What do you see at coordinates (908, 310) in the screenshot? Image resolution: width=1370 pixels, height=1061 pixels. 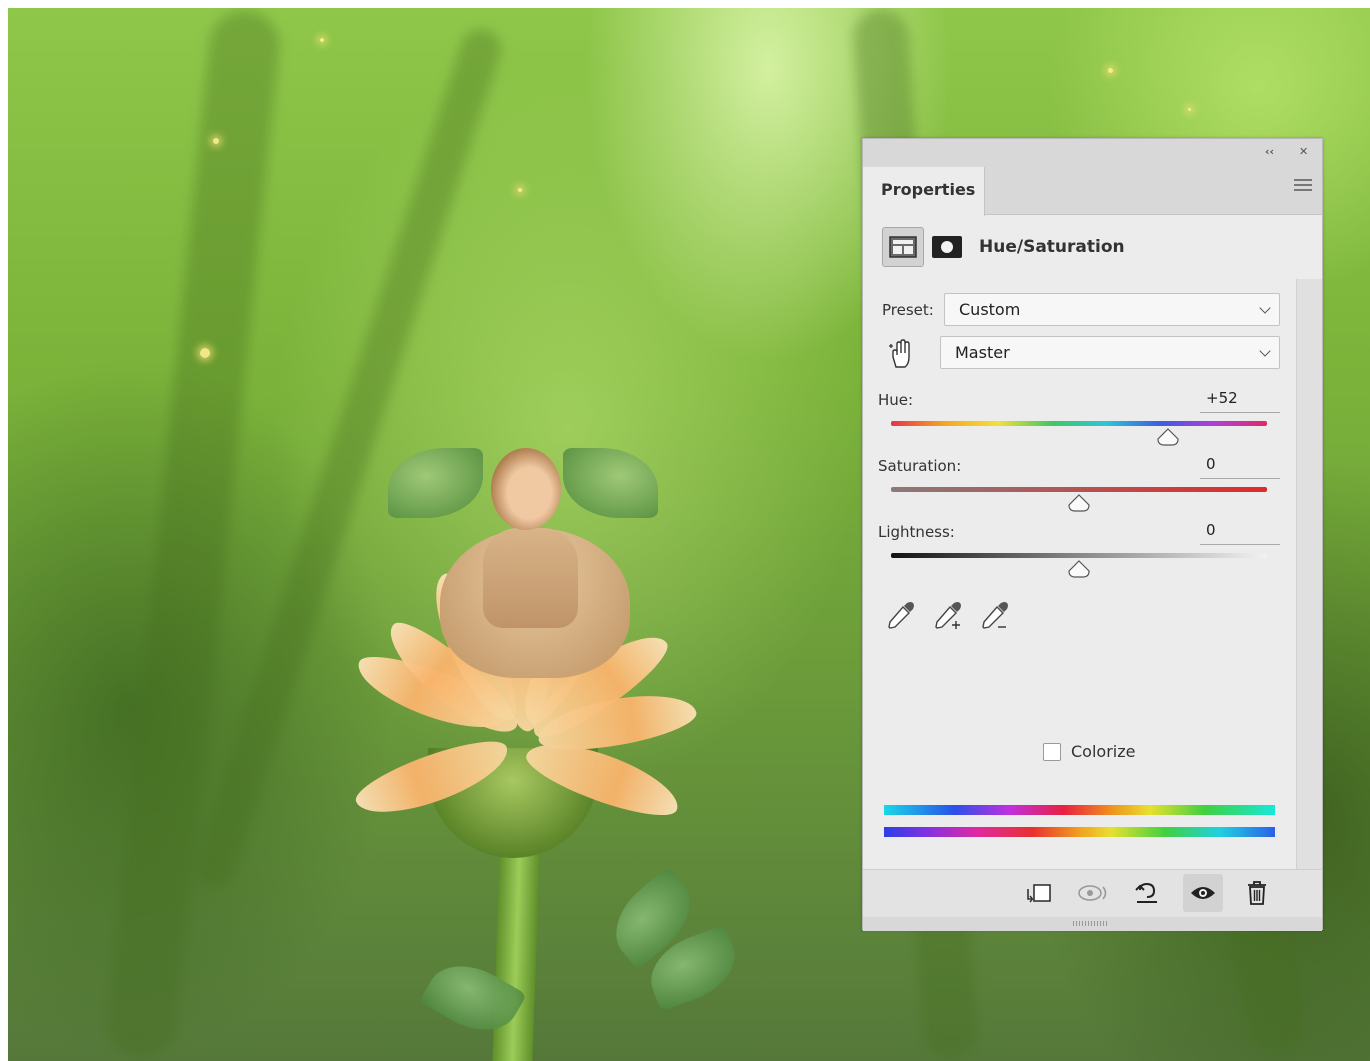 I see `preset-label: Preset:` at bounding box center [908, 310].